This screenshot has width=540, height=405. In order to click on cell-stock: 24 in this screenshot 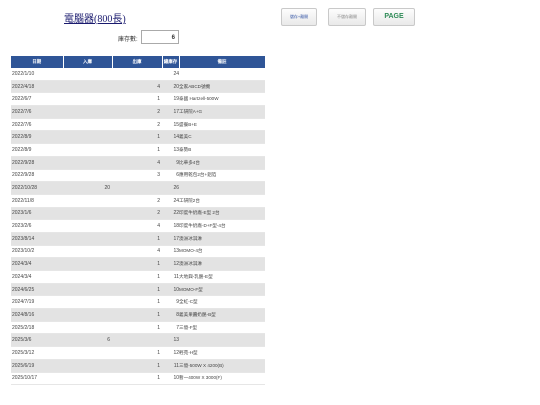, I will do `click(170, 74)`.